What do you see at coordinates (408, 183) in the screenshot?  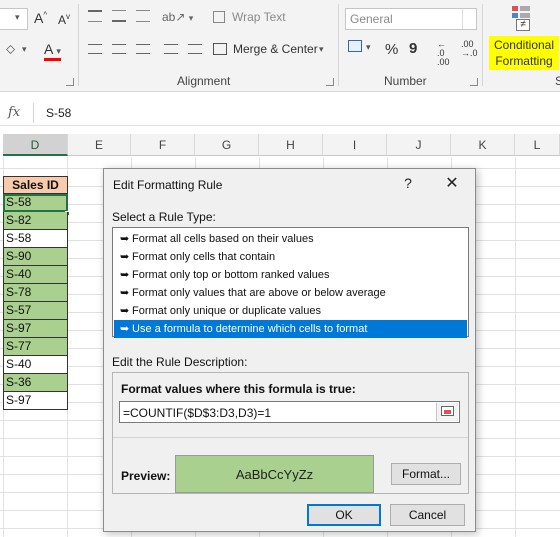 I see `help-icon: ?` at bounding box center [408, 183].